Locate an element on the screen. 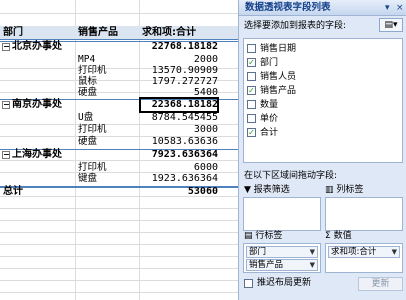 The image size is (406, 300). rows-icon: ▤ is located at coordinates (248, 236).